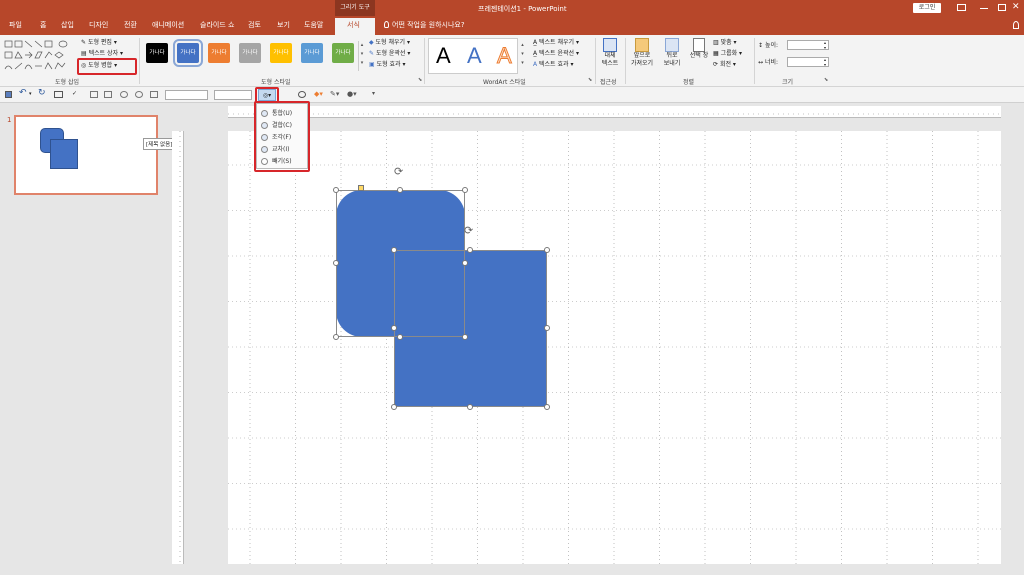 The image size is (1024, 575). Describe the element at coordinates (1002, 7) in the screenshot. I see `maximize-icon` at that location.